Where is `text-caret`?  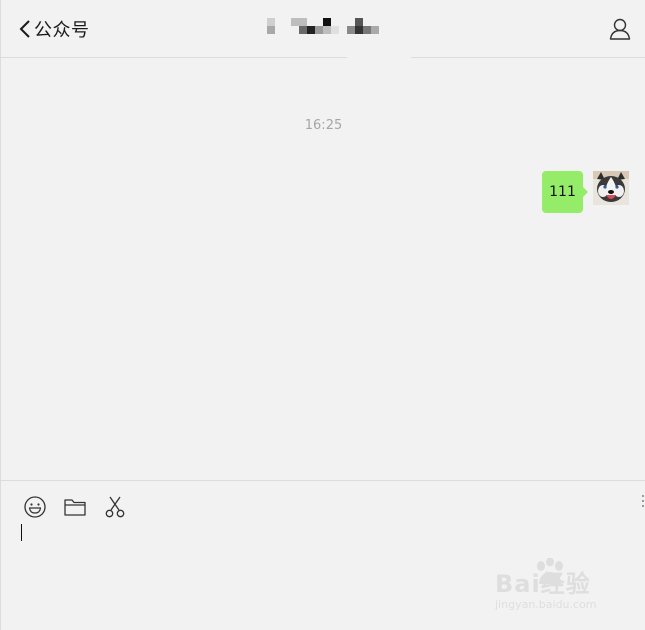 text-caret is located at coordinates (21, 532).